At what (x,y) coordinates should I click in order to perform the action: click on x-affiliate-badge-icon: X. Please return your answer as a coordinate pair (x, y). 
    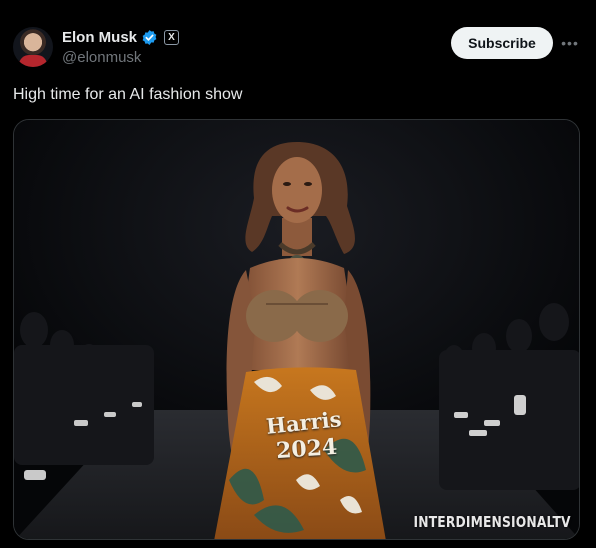
    Looking at the image, I should click on (172, 37).